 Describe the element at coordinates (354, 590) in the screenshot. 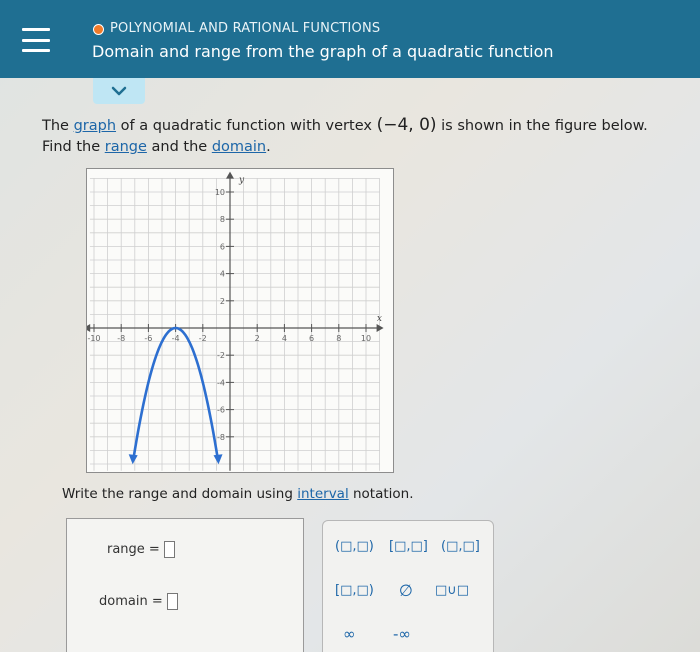

I see `right-open-interval-button: [□,□)` at that location.